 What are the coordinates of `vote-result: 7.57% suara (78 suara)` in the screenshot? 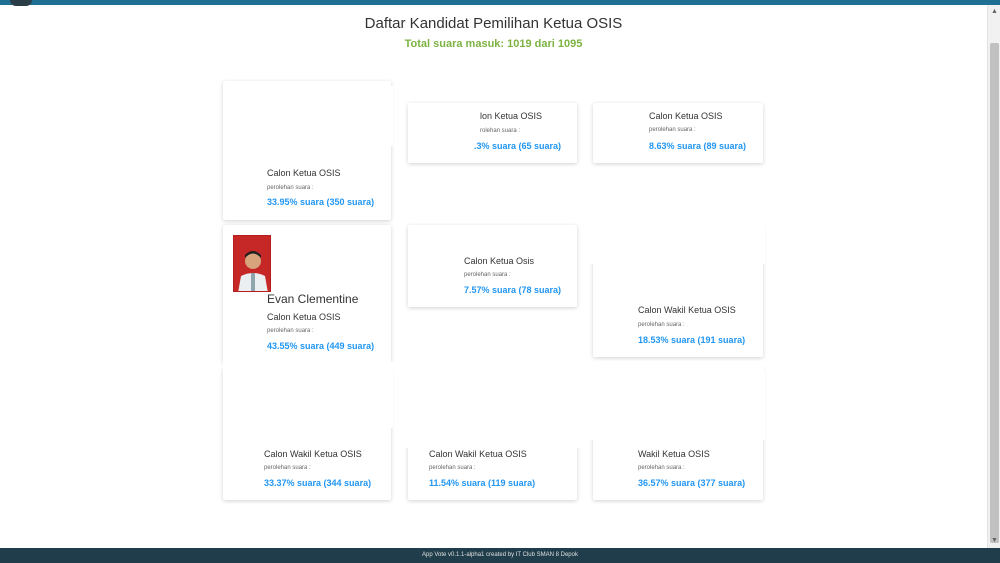 It's located at (513, 290).